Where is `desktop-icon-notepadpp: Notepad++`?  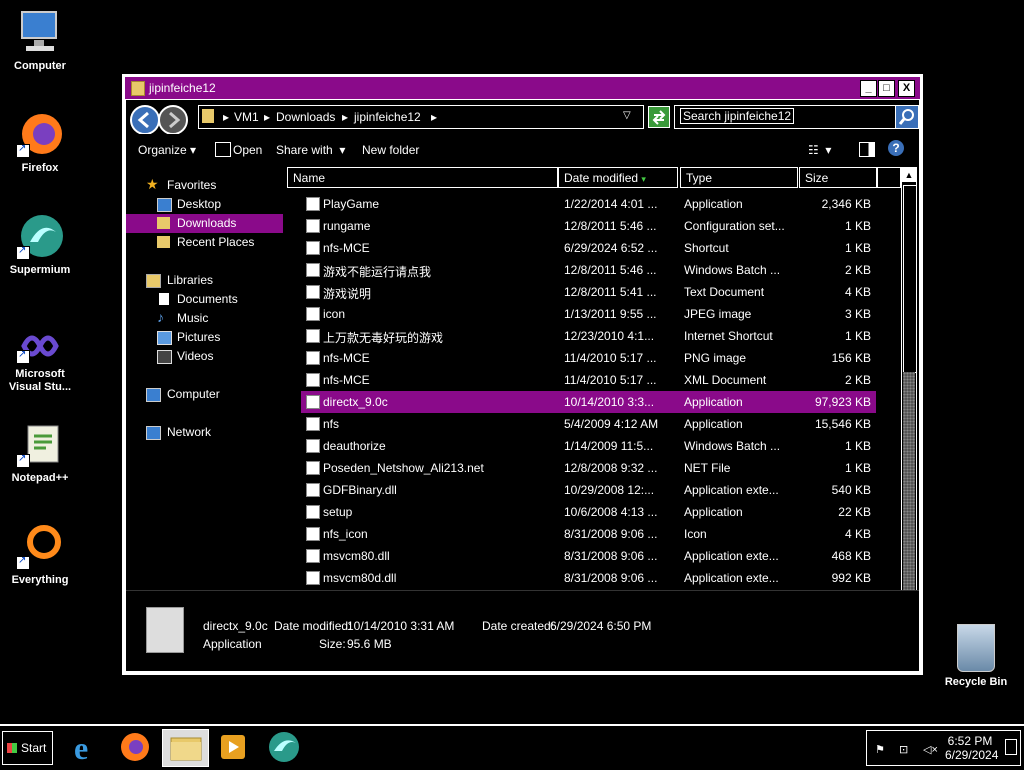 desktop-icon-notepadpp: Notepad++ is located at coordinates (40, 452).